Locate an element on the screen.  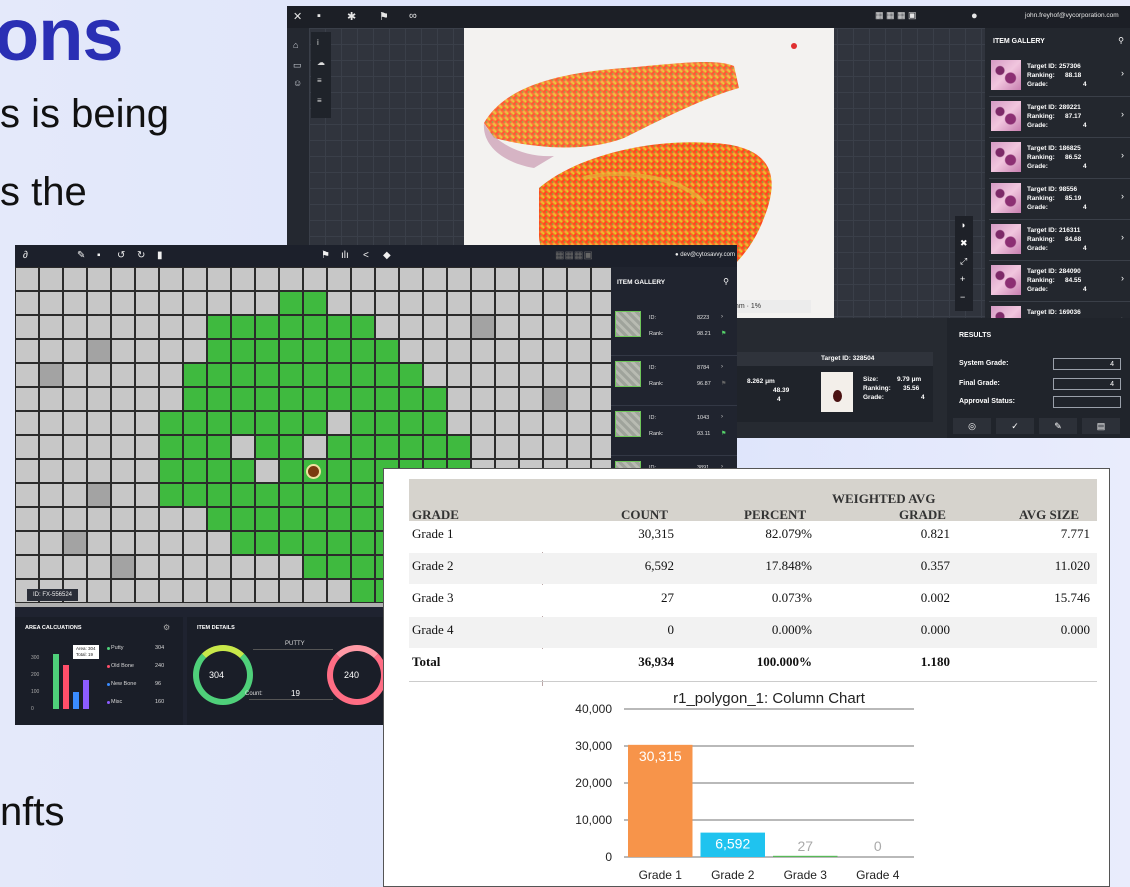
layers-icon: ◆ is located at coordinates (387, 255).